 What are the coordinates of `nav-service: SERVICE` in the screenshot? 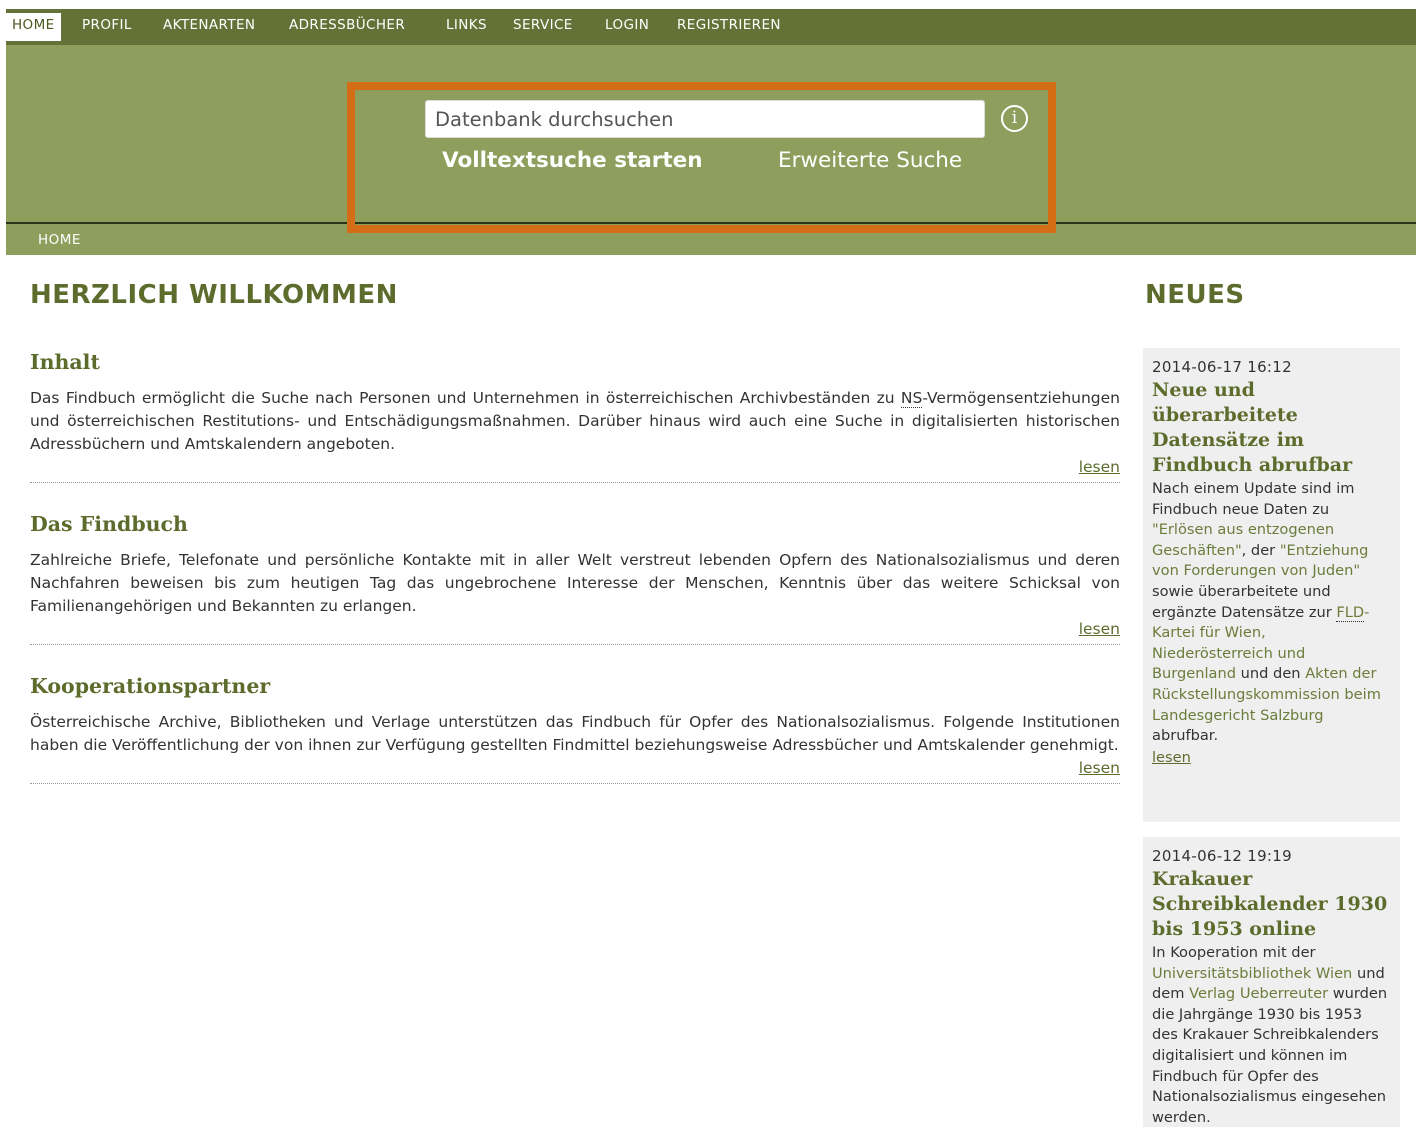 It's located at (543, 27).